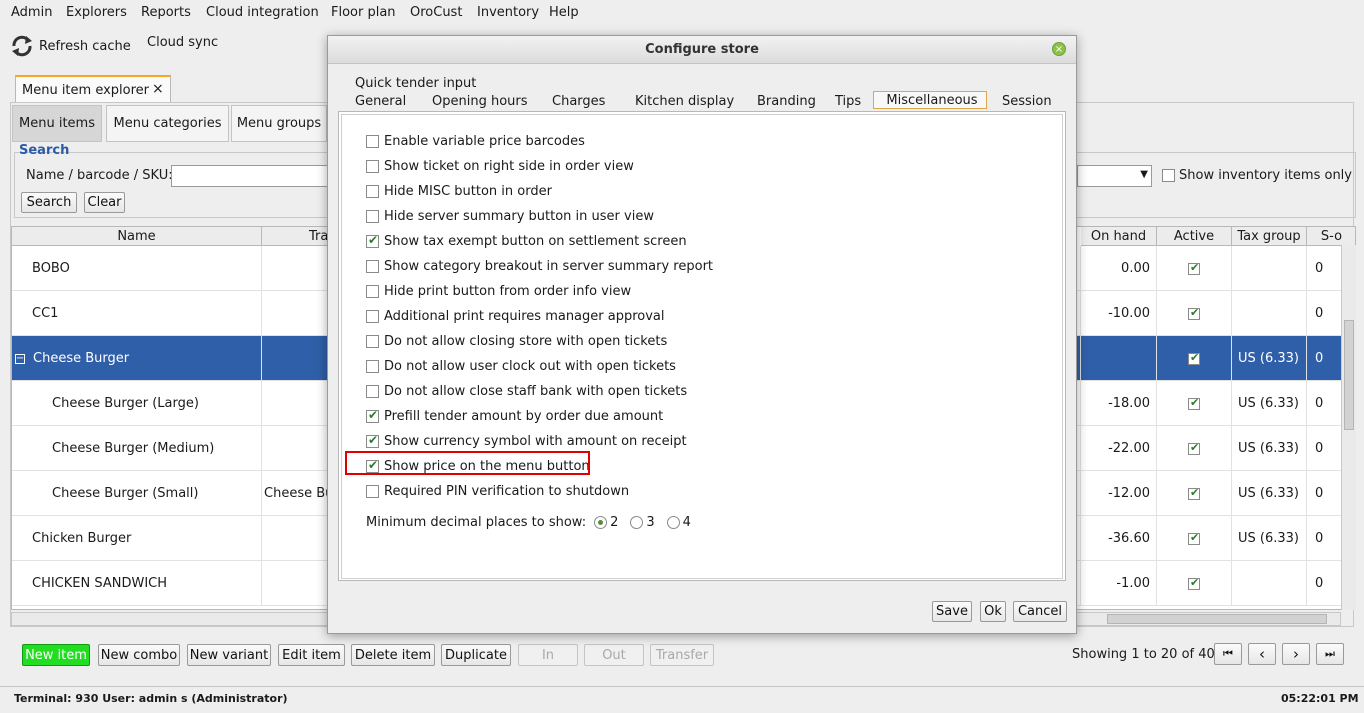 The image size is (1364, 713). I want to click on cell-active, so click(1194, 583).